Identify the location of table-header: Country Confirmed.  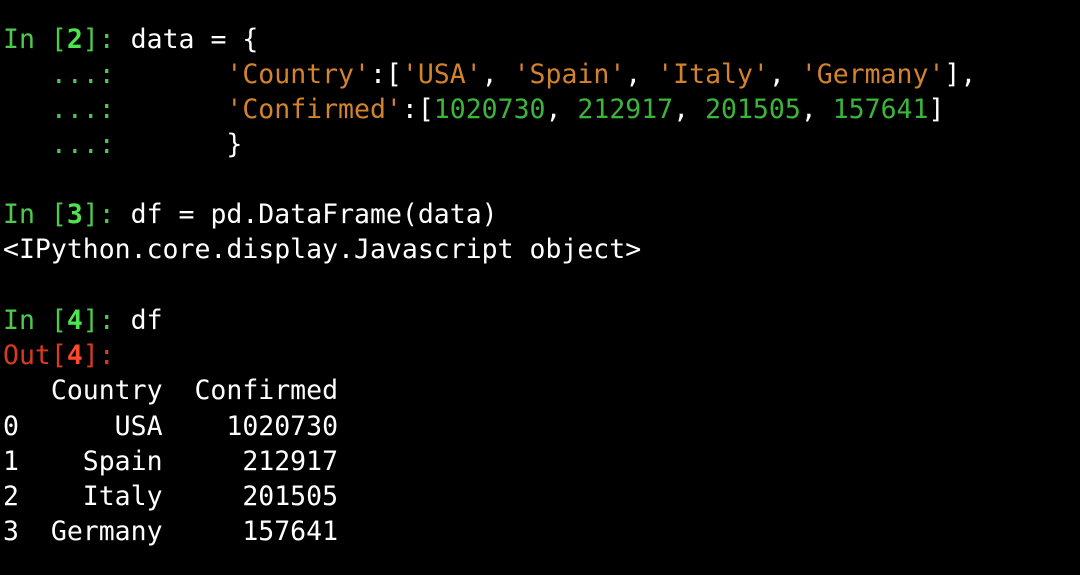
(171, 390).